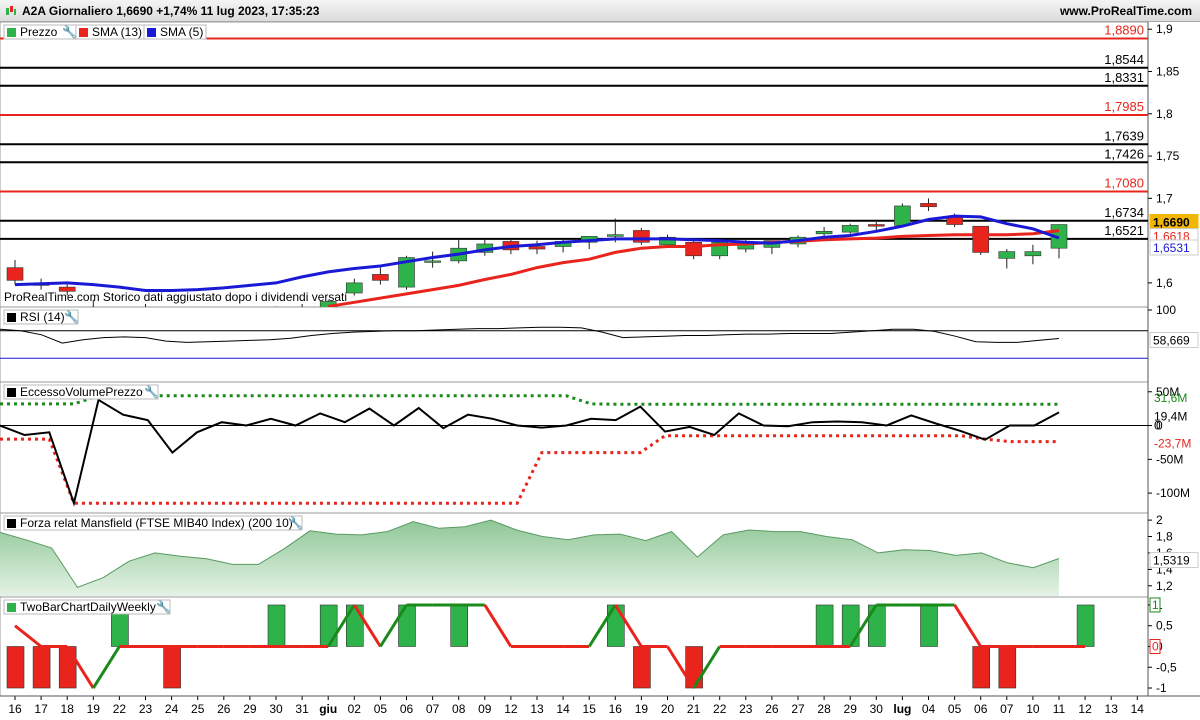 This screenshot has height=720, width=1200. What do you see at coordinates (1171, 223) in the screenshot?
I see `price-badge-label: 1,6690` at bounding box center [1171, 223].